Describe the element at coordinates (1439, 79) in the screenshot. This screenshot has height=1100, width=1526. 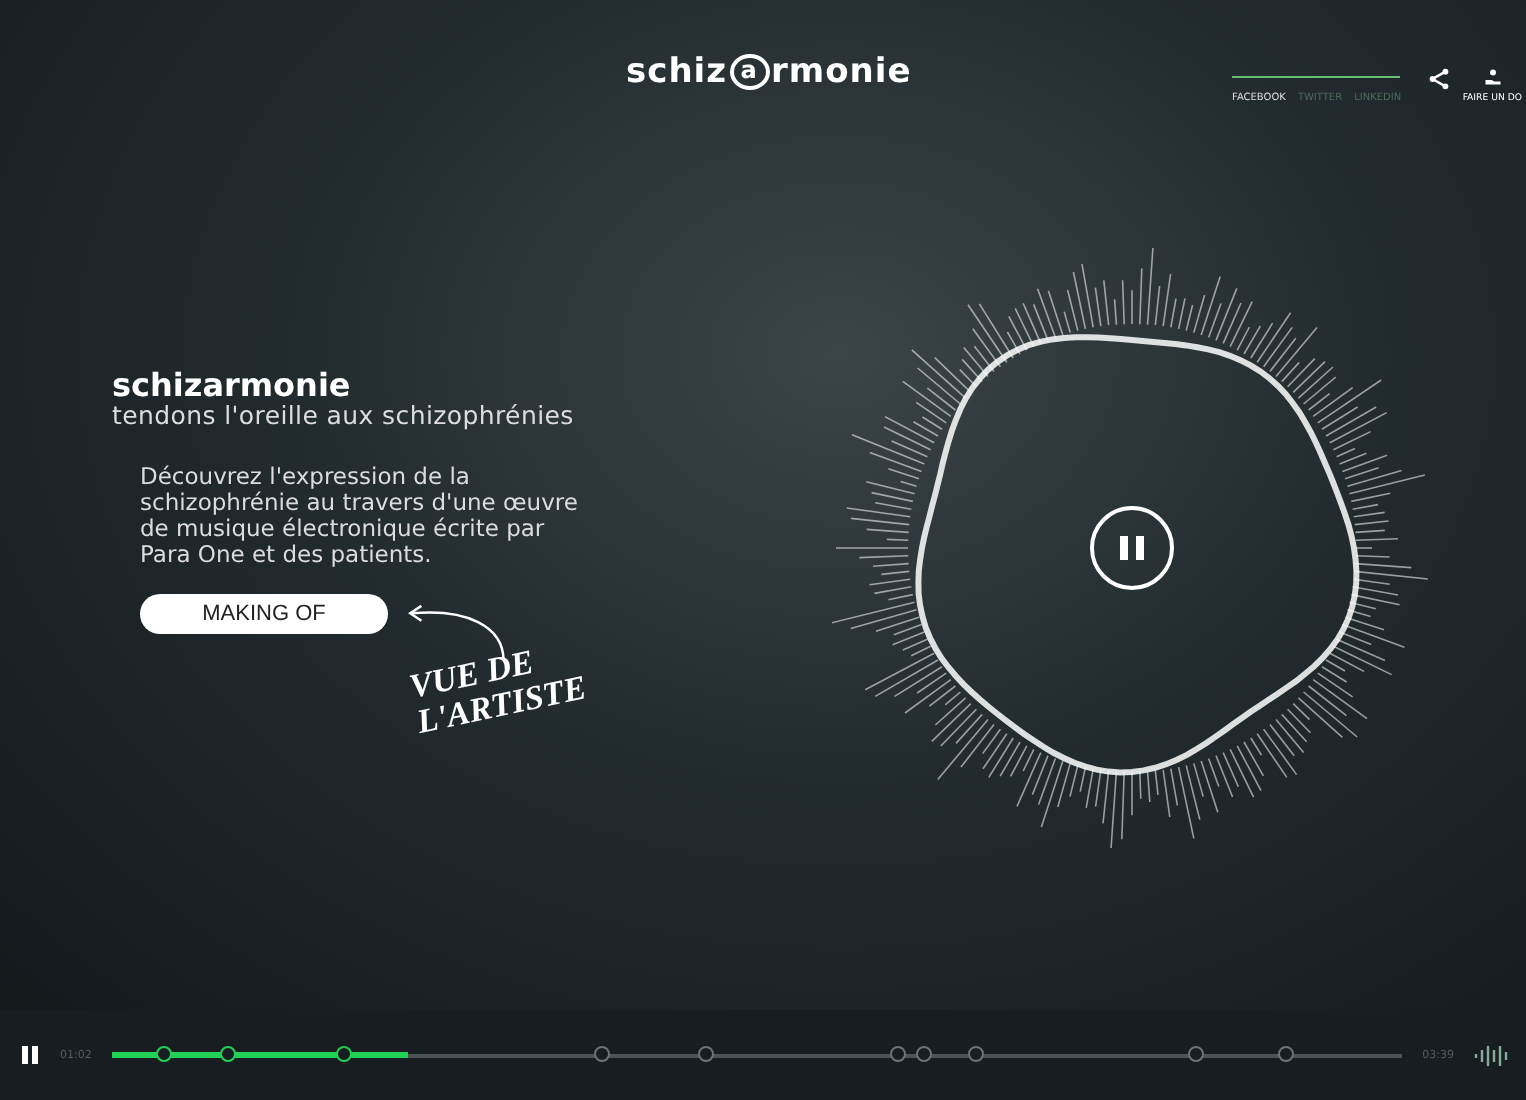
I see `share-icon` at that location.